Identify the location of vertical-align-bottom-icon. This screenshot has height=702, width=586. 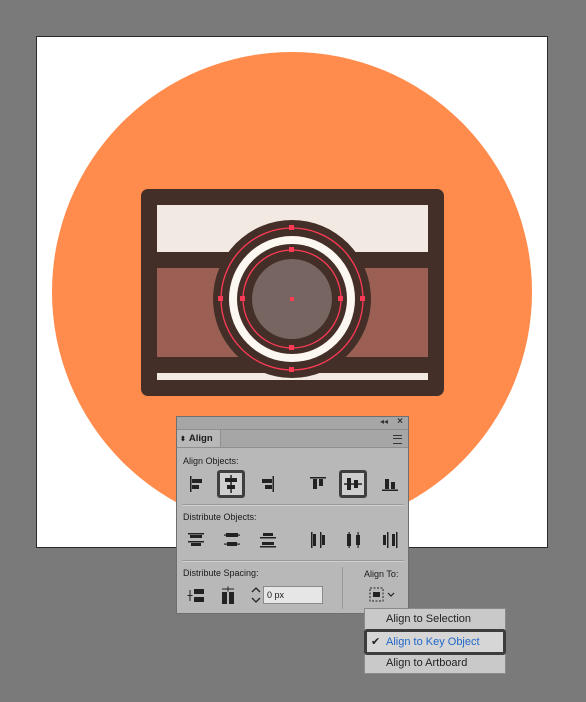
(390, 485).